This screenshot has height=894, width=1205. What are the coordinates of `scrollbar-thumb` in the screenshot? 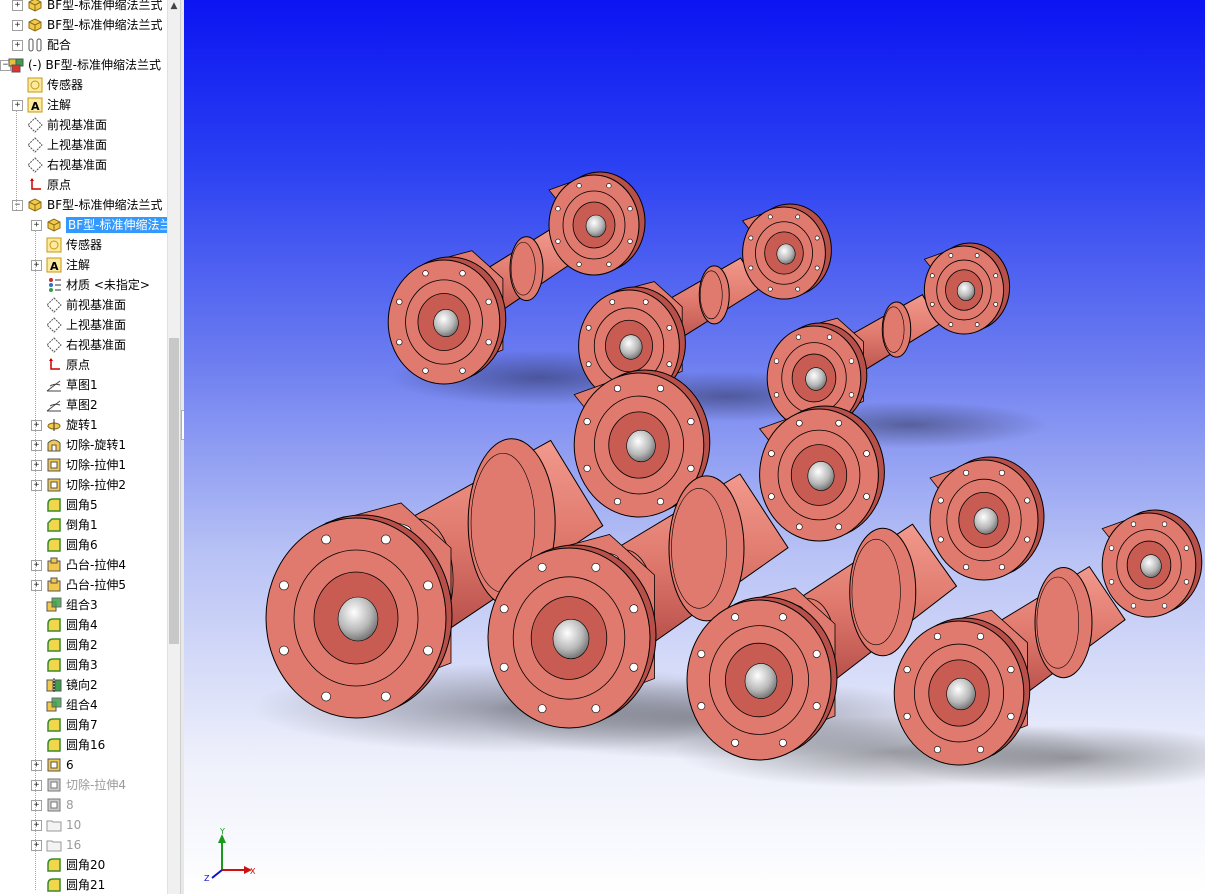 It's located at (174, 491).